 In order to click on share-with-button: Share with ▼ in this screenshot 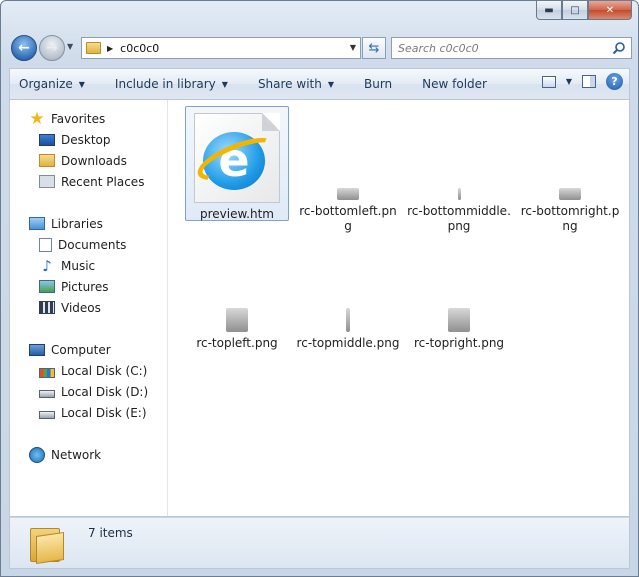, I will do `click(296, 84)`.